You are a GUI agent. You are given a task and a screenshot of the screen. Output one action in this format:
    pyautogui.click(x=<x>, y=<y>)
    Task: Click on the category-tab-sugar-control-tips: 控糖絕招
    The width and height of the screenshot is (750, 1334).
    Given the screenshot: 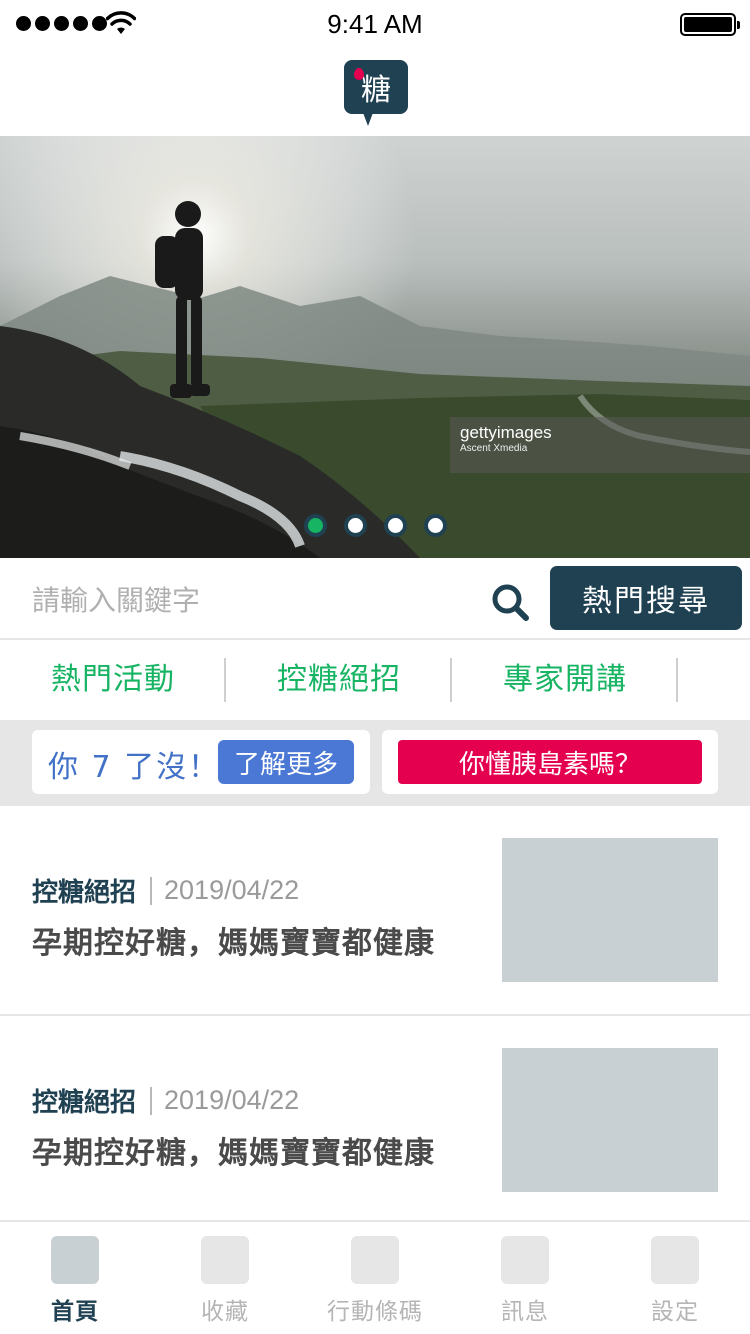 What is the action you would take?
    pyautogui.click(x=339, y=680)
    